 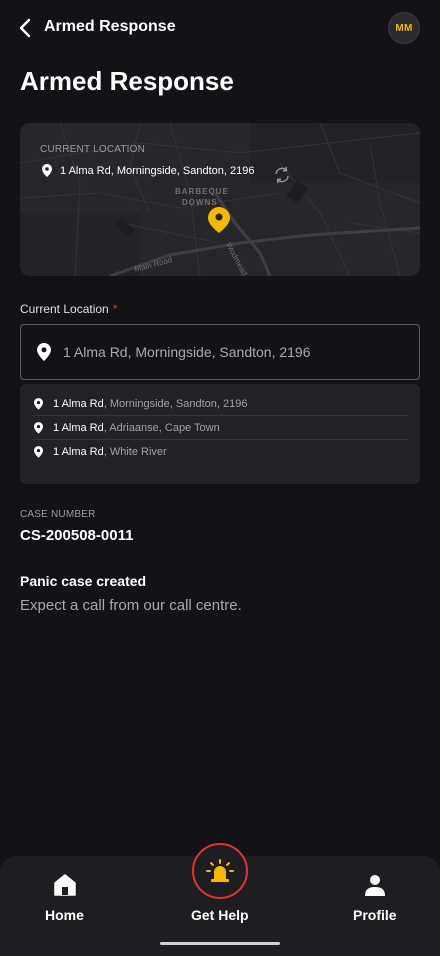 What do you see at coordinates (65, 906) in the screenshot?
I see `nav-home: Home` at bounding box center [65, 906].